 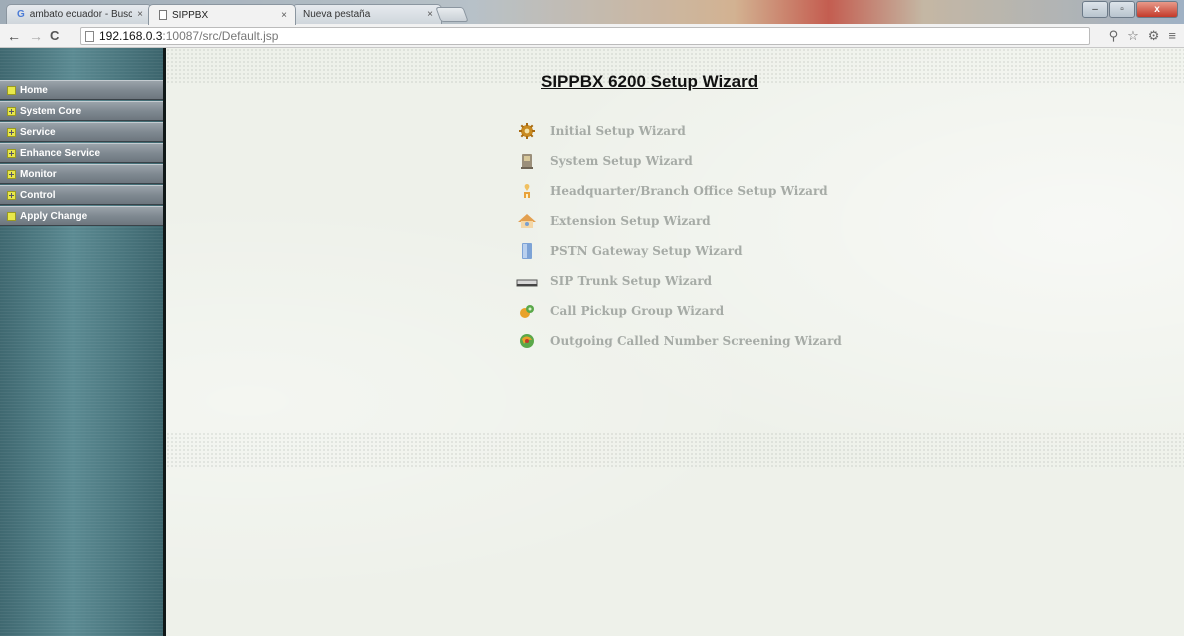 I want to click on wizard-label: Call Pickup Group Wizard, so click(x=637, y=311).